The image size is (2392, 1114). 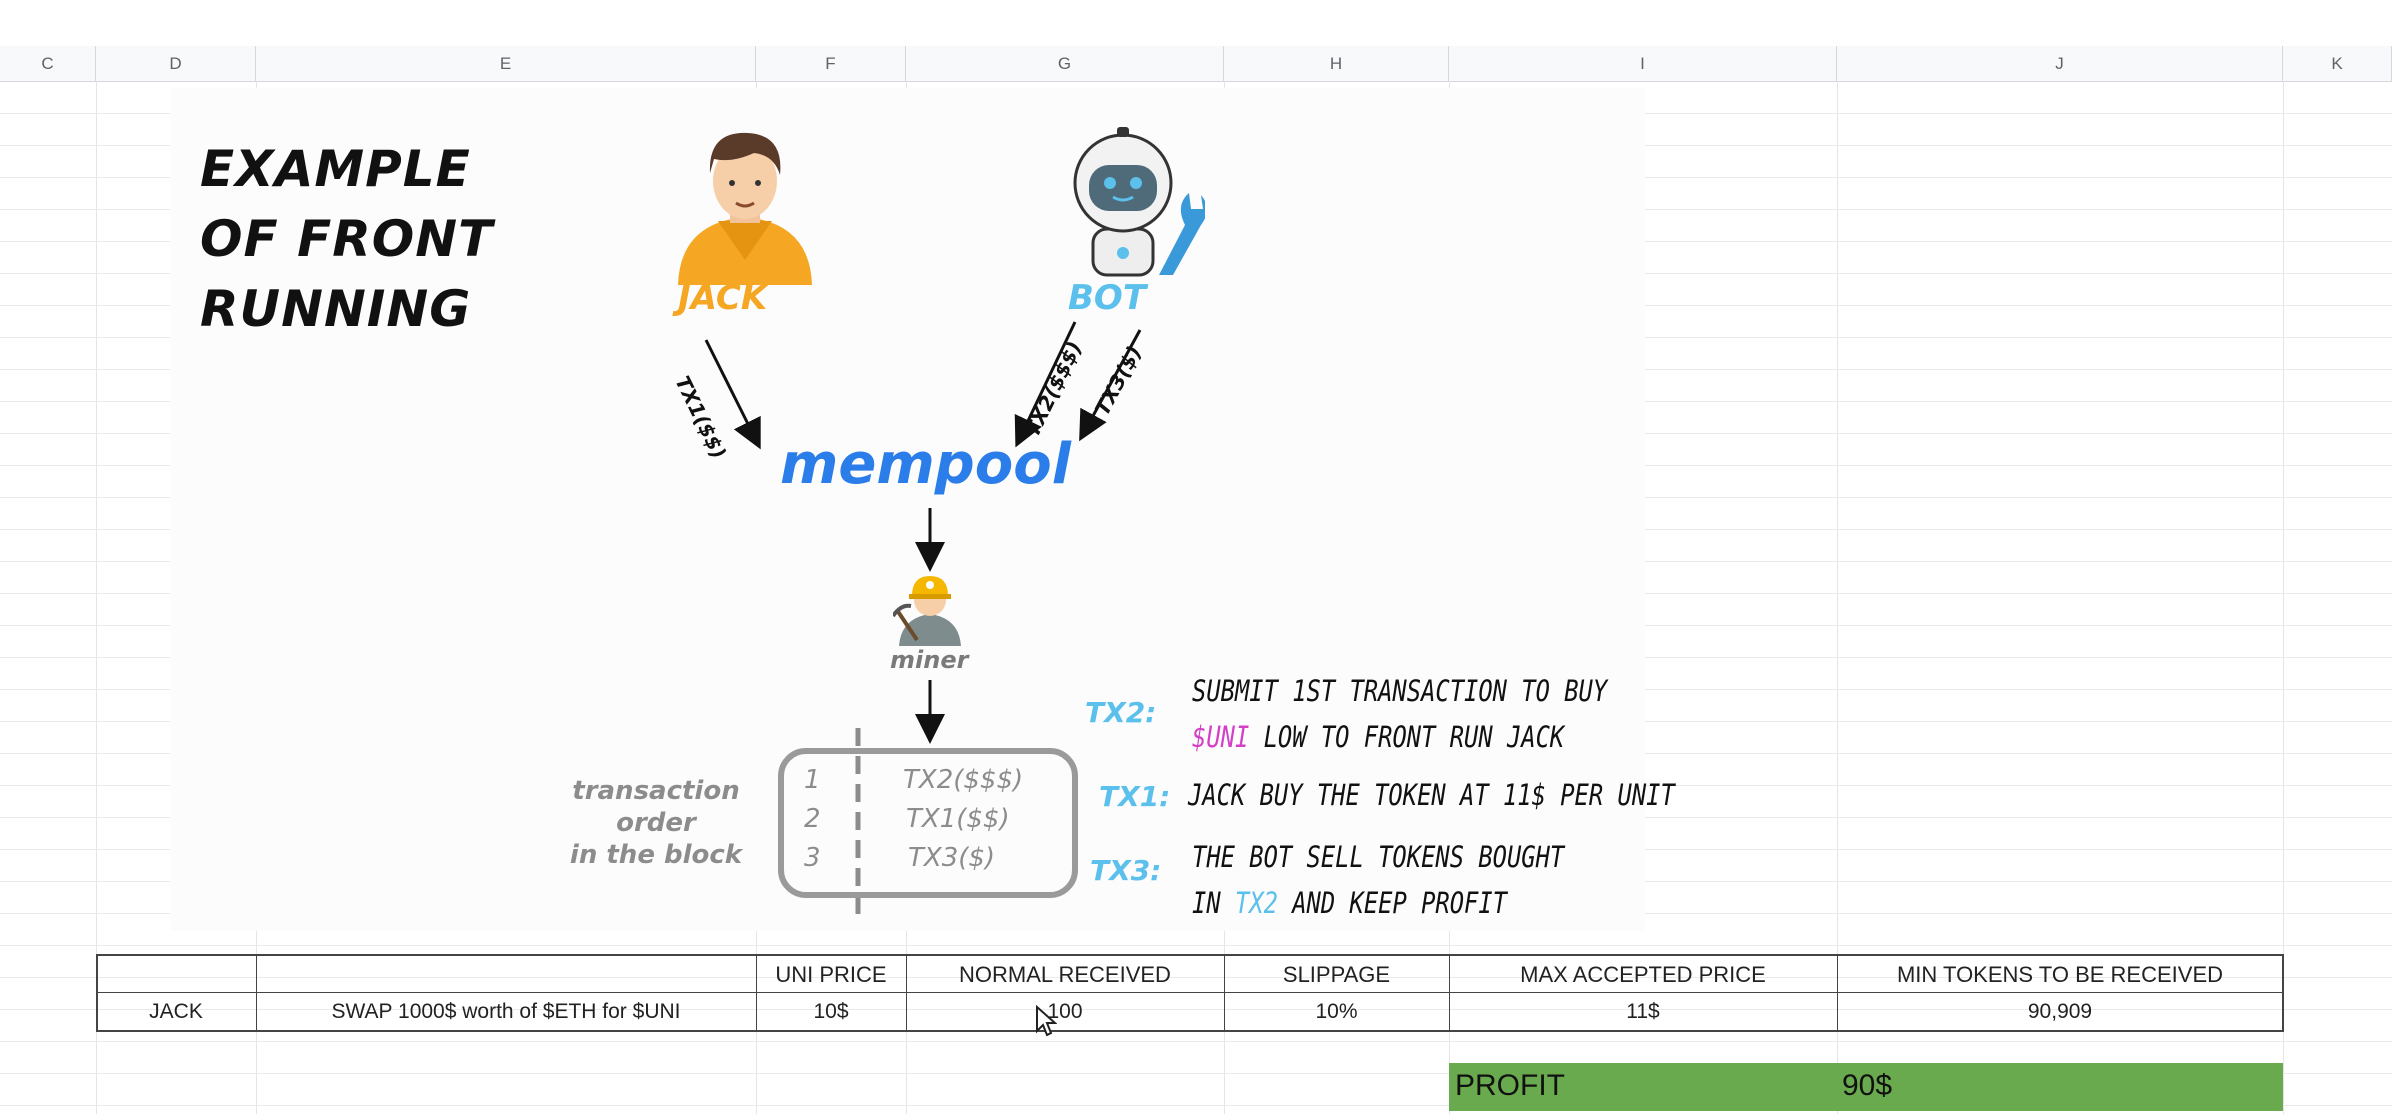 I want to click on cell-action: SWAP 1000$ worth of $ETH for $UNI, so click(x=506, y=1012).